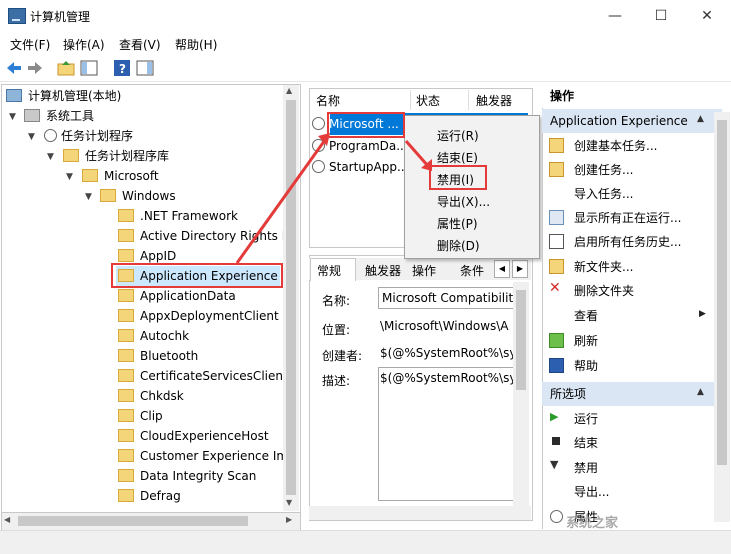 This screenshot has width=731, height=554. I want to click on status-bar, so click(365, 542).